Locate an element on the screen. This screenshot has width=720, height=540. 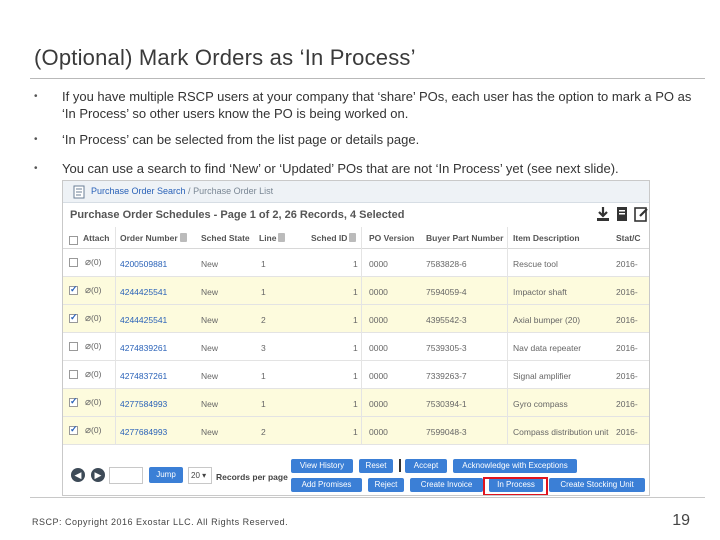
reject-button: Reject is located at coordinates (386, 485).